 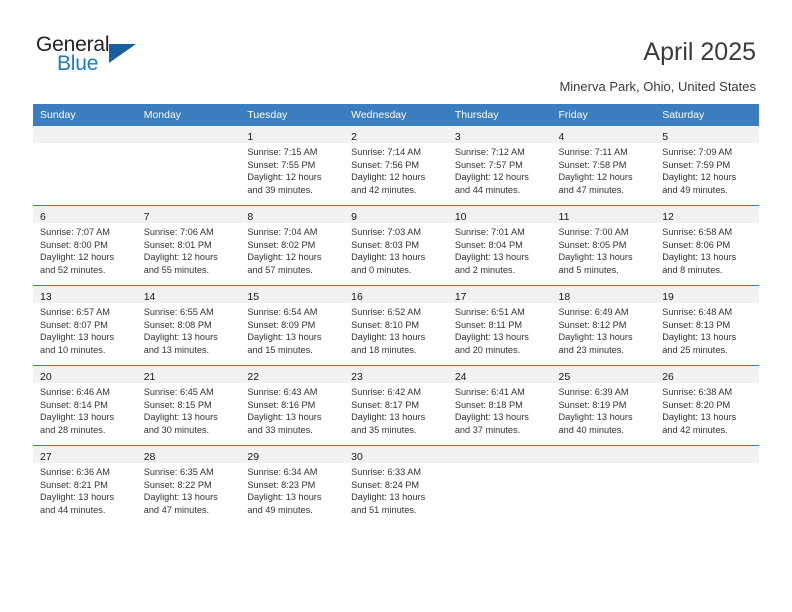 What do you see at coordinates (396, 115) in the screenshot?
I see `weekday-header-wednesday: Wednesday` at bounding box center [396, 115].